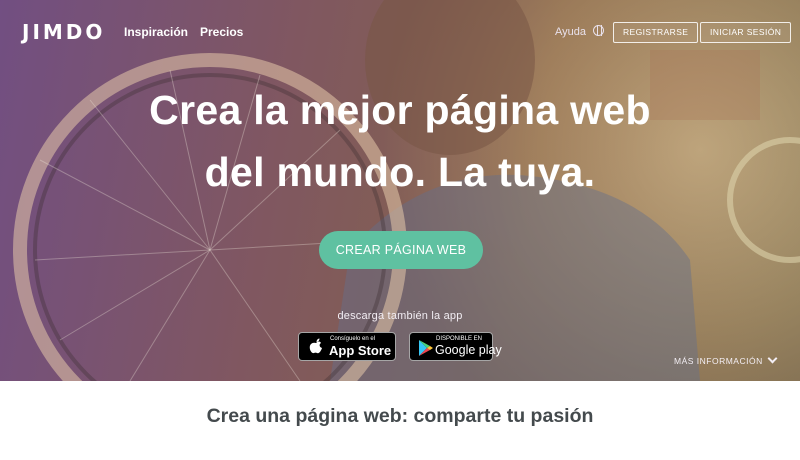 The width and height of the screenshot is (800, 460). What do you see at coordinates (400, 416) in the screenshot?
I see `section-title: Crea una página web: comparte tu pasión` at bounding box center [400, 416].